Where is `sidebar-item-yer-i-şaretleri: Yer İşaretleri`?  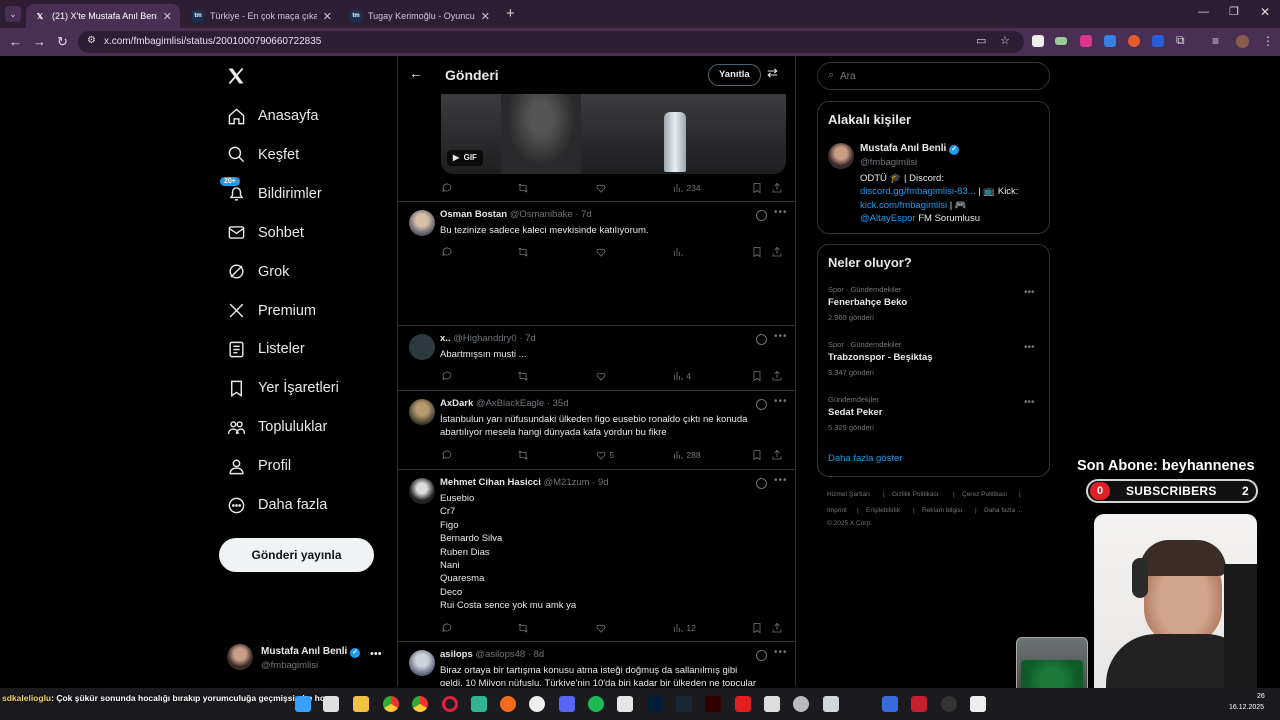
sidebar-item-yer-i-şaretleri: Yer İşaretleri is located at coordinates (282, 388).